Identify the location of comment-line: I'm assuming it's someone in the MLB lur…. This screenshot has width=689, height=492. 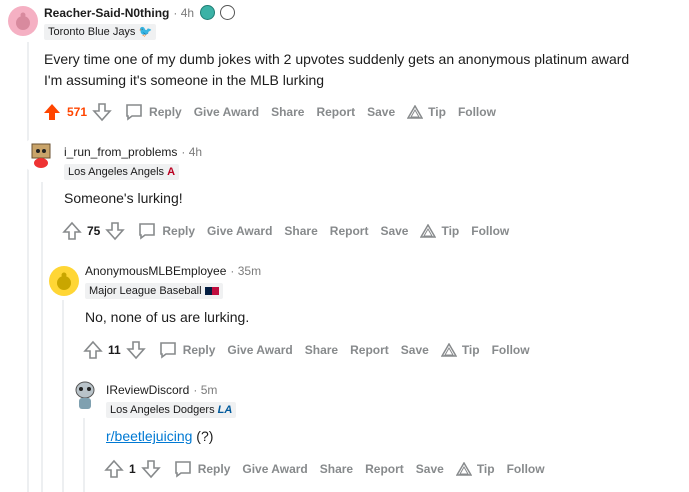
(184, 80).